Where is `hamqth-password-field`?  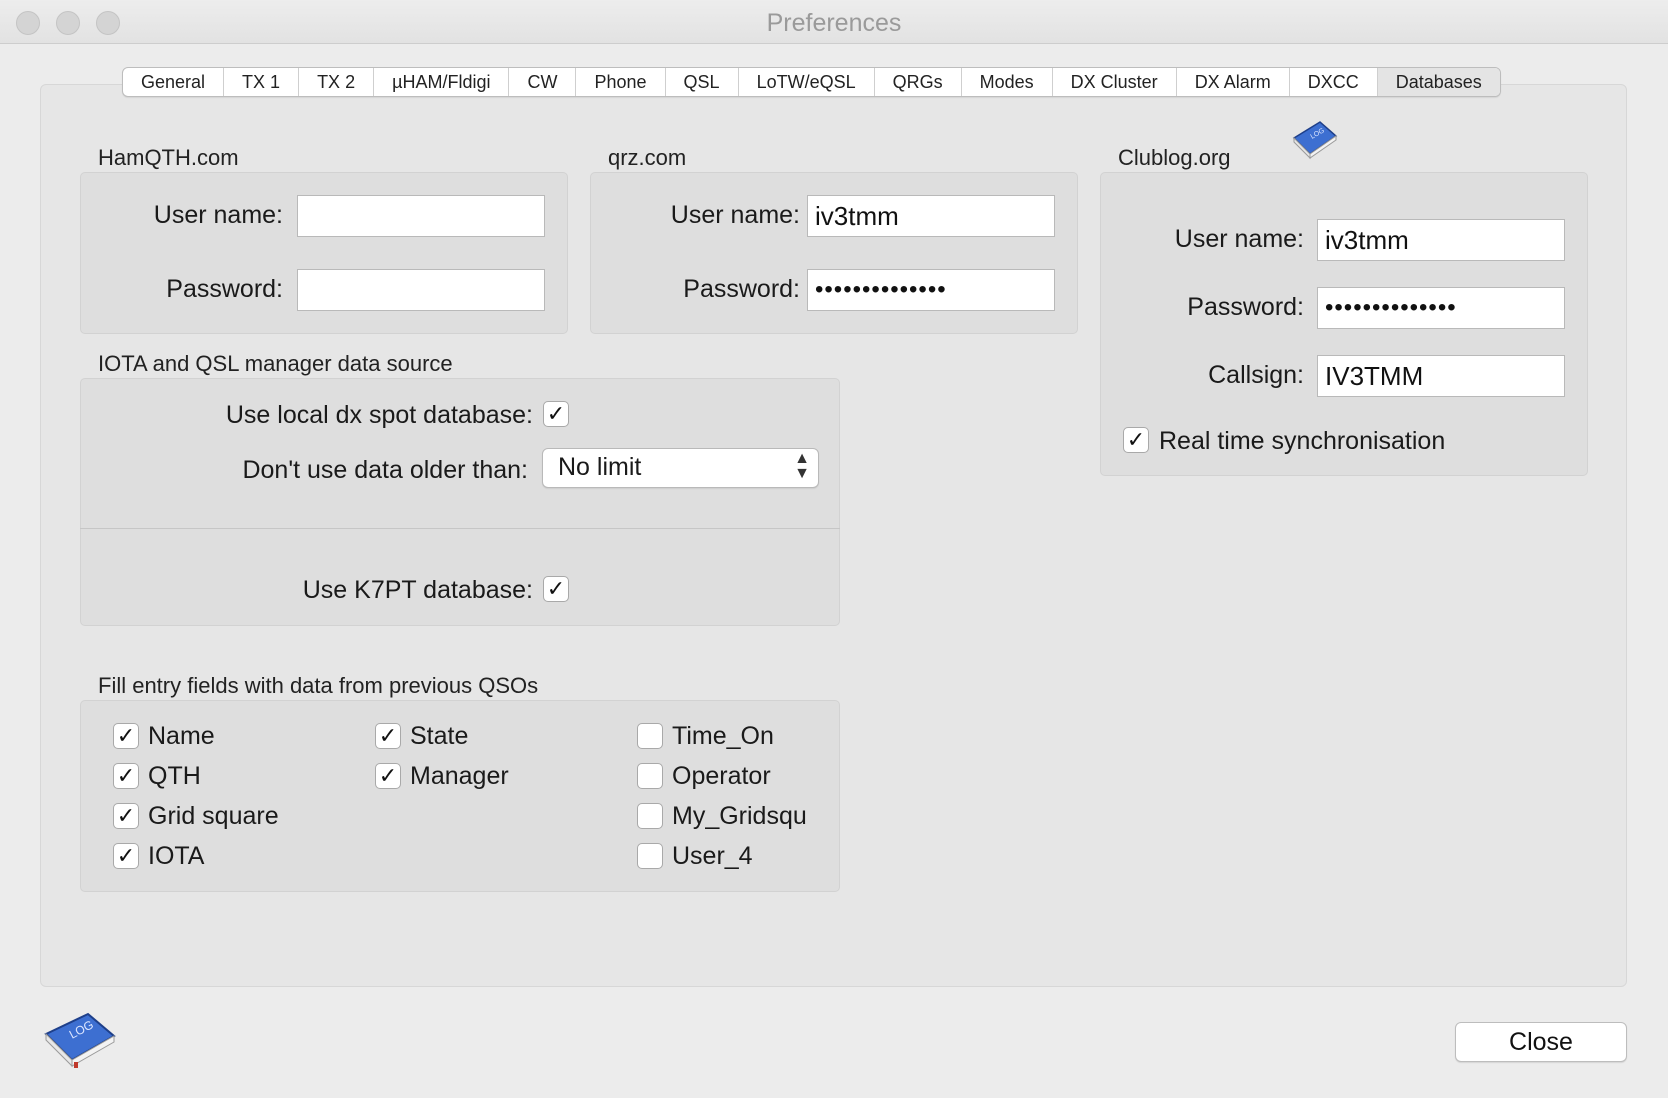 hamqth-password-field is located at coordinates (421, 290).